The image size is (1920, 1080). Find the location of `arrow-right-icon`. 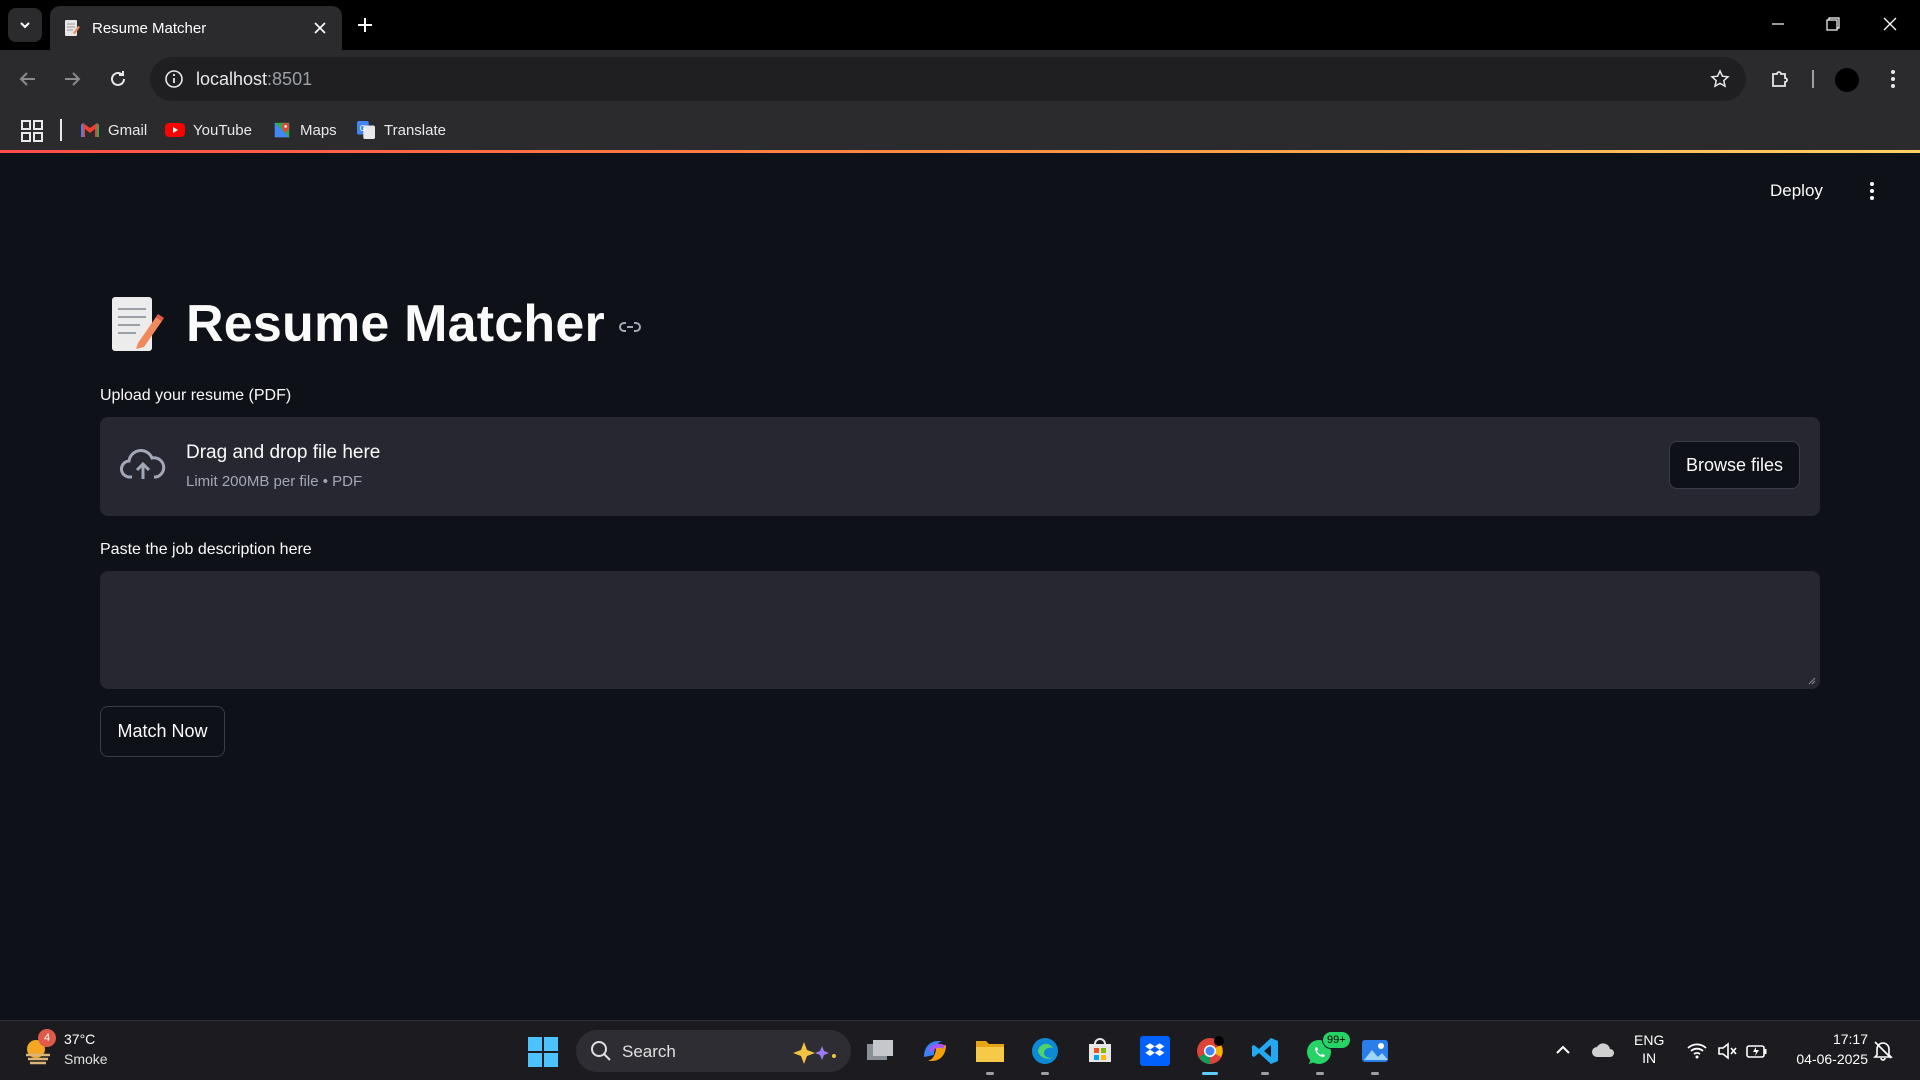

arrow-right-icon is located at coordinates (73, 79).